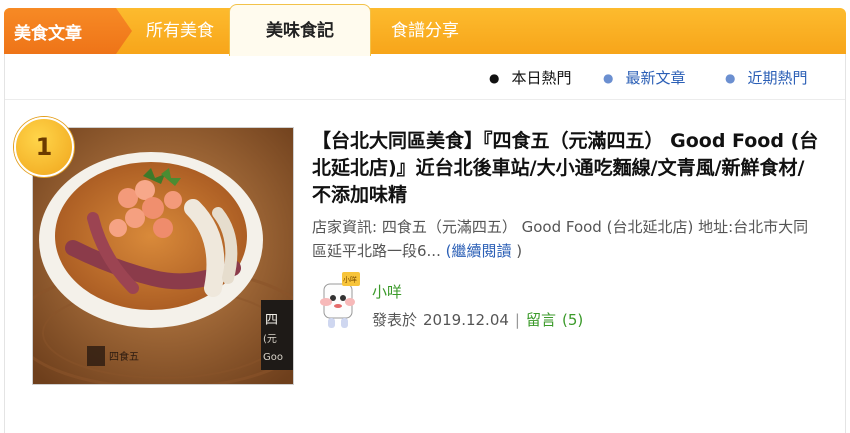 The width and height of the screenshot is (850, 433). Describe the element at coordinates (541, 78) in the screenshot. I see `subnav-today-hot-label: 本日熱門` at that location.